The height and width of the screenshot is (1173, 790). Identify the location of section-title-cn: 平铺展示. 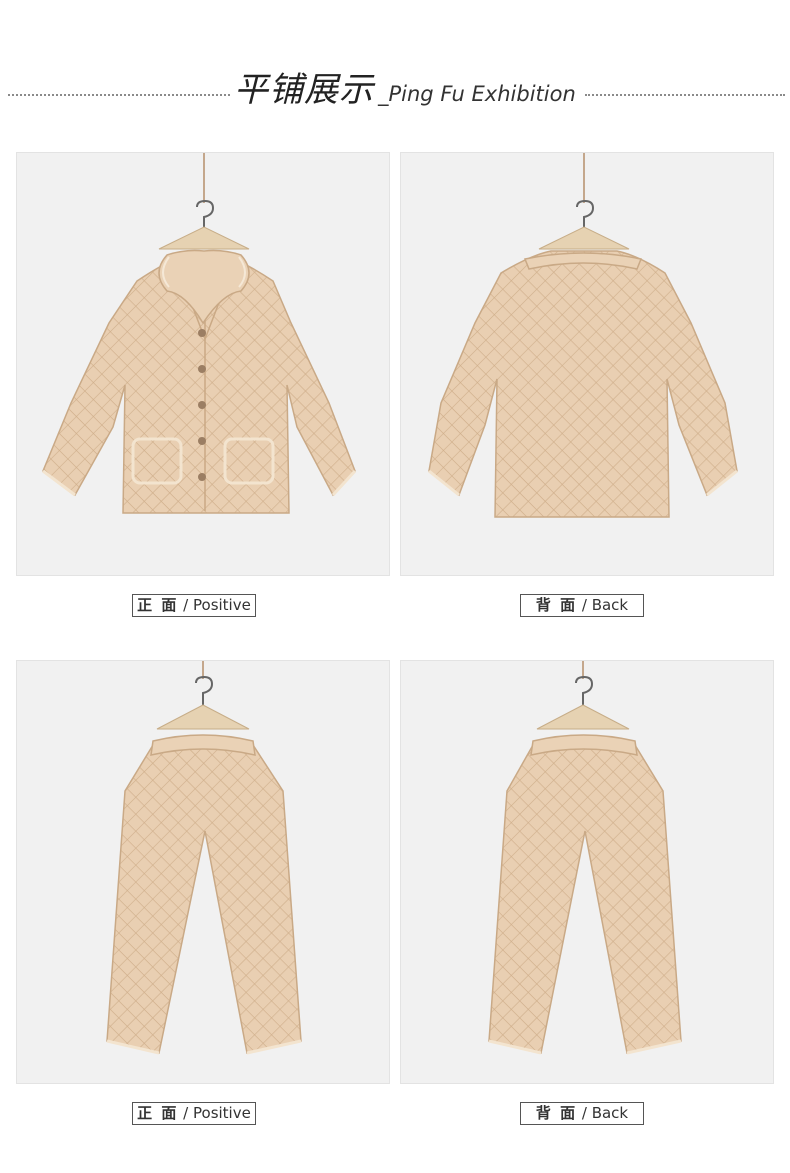
(304, 90).